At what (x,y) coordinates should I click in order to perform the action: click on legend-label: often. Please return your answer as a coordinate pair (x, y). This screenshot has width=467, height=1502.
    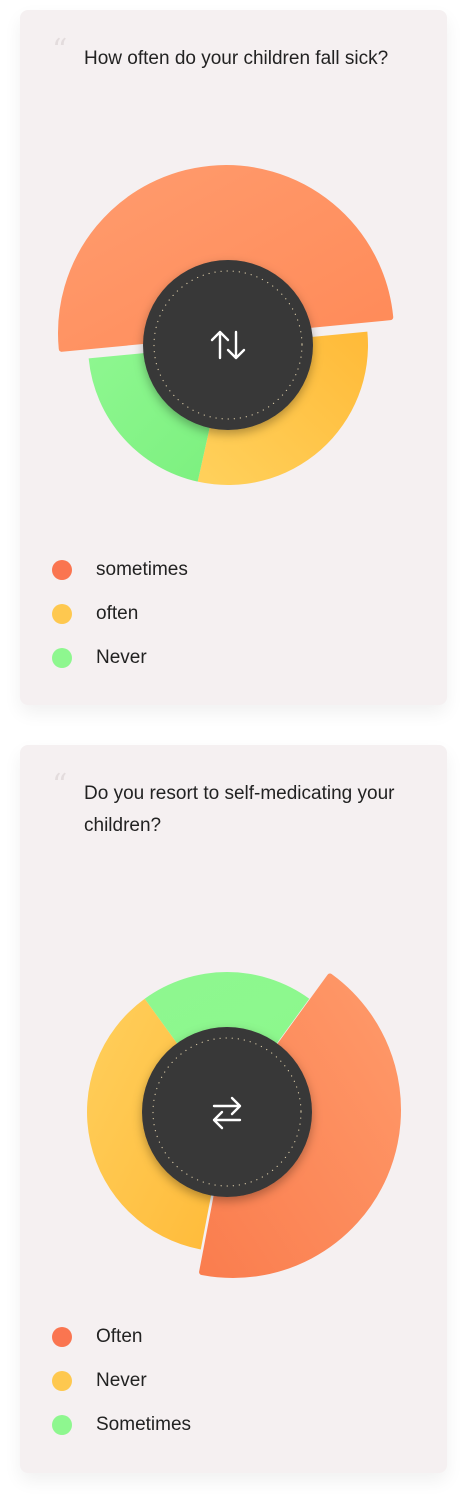
    Looking at the image, I should click on (117, 613).